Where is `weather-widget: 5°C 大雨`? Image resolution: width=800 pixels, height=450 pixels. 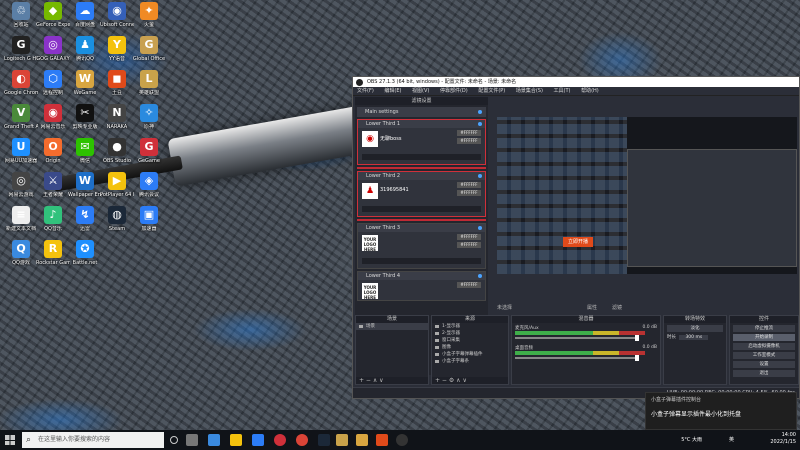 weather-widget: 5°C 大雨 is located at coordinates (691, 439).